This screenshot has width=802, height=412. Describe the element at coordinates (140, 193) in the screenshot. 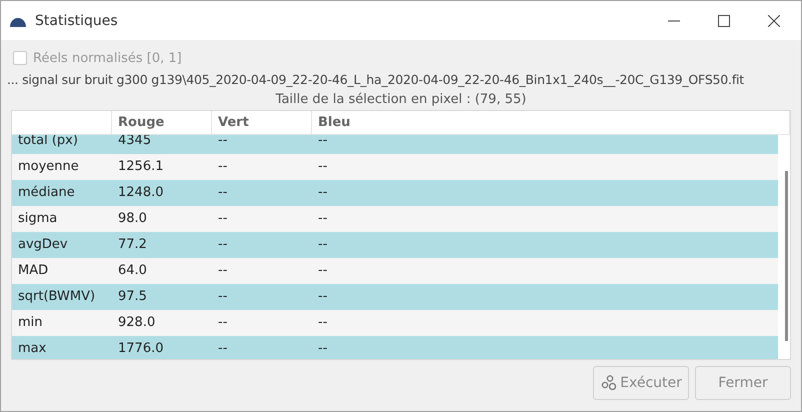

I see `table-cell-text: 1248.0` at that location.